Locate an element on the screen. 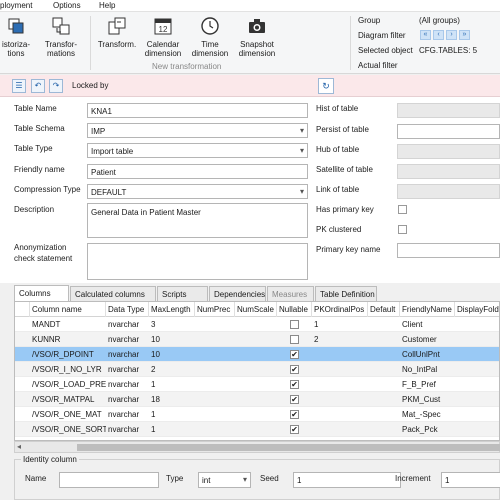  tab-scripts: Scripts is located at coordinates (182, 293).